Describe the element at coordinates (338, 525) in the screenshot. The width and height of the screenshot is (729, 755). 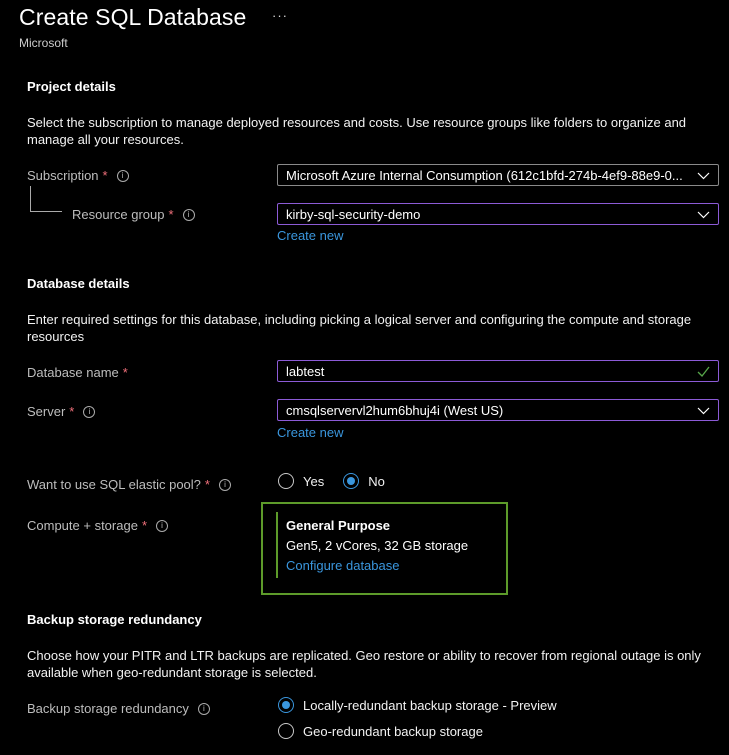
I see `compute-tier: General Purpose` at that location.